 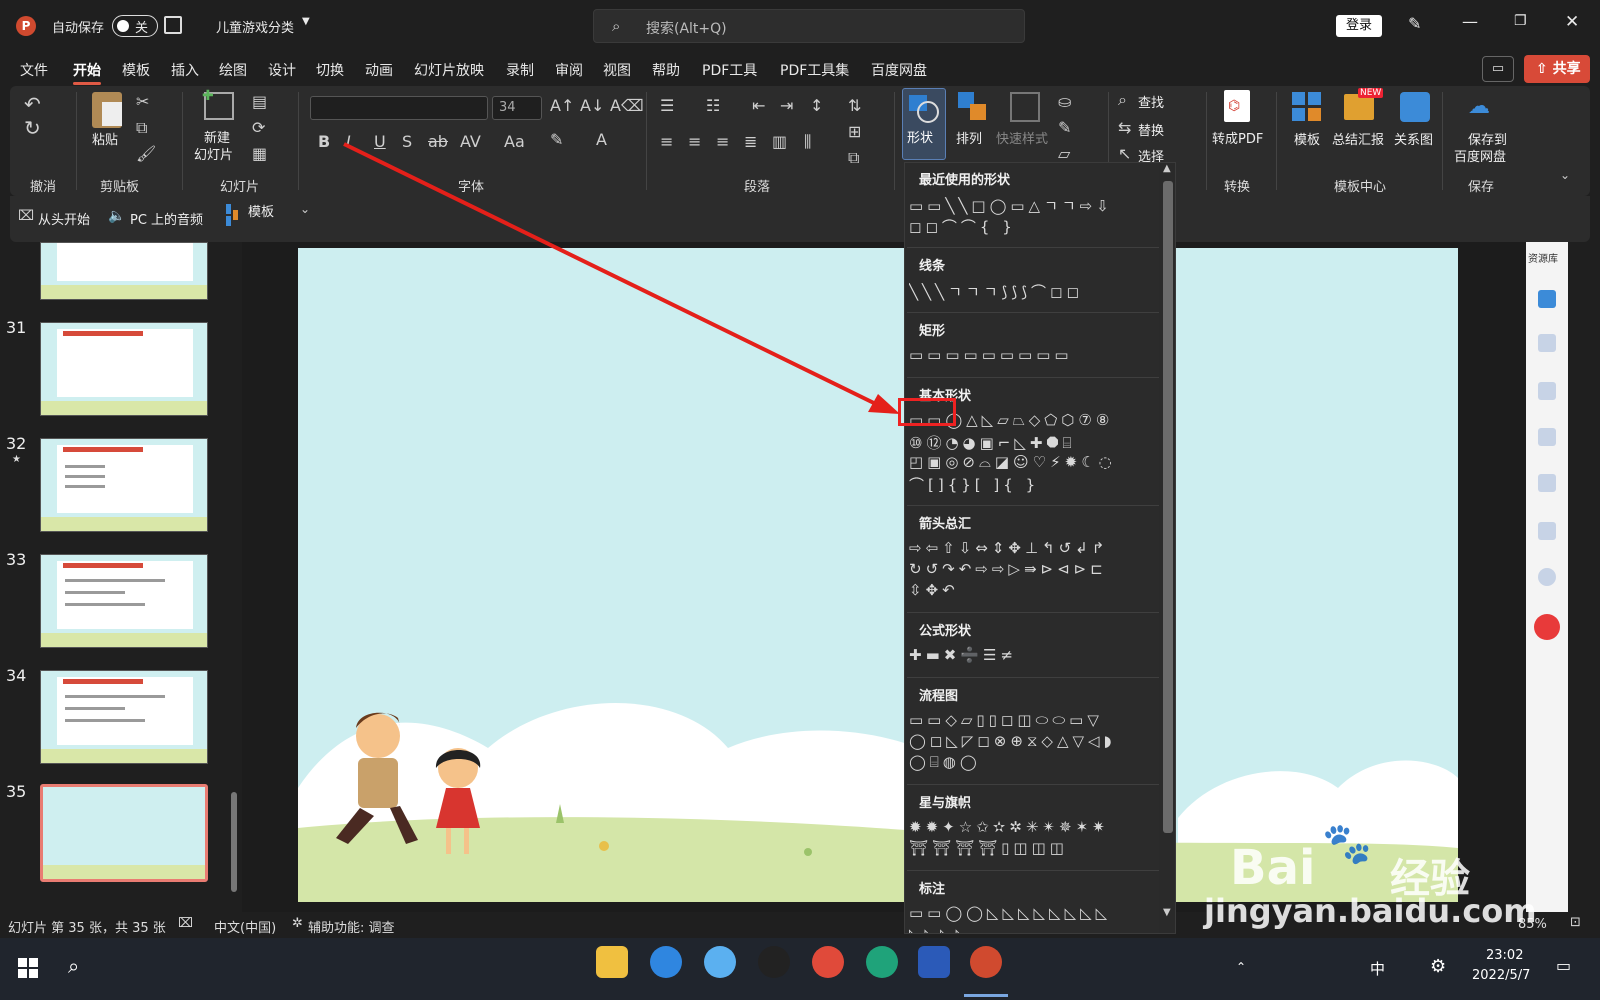 What do you see at coordinates (305, 209) in the screenshot?
I see `customize-qat-icon: ⌄` at bounding box center [305, 209].